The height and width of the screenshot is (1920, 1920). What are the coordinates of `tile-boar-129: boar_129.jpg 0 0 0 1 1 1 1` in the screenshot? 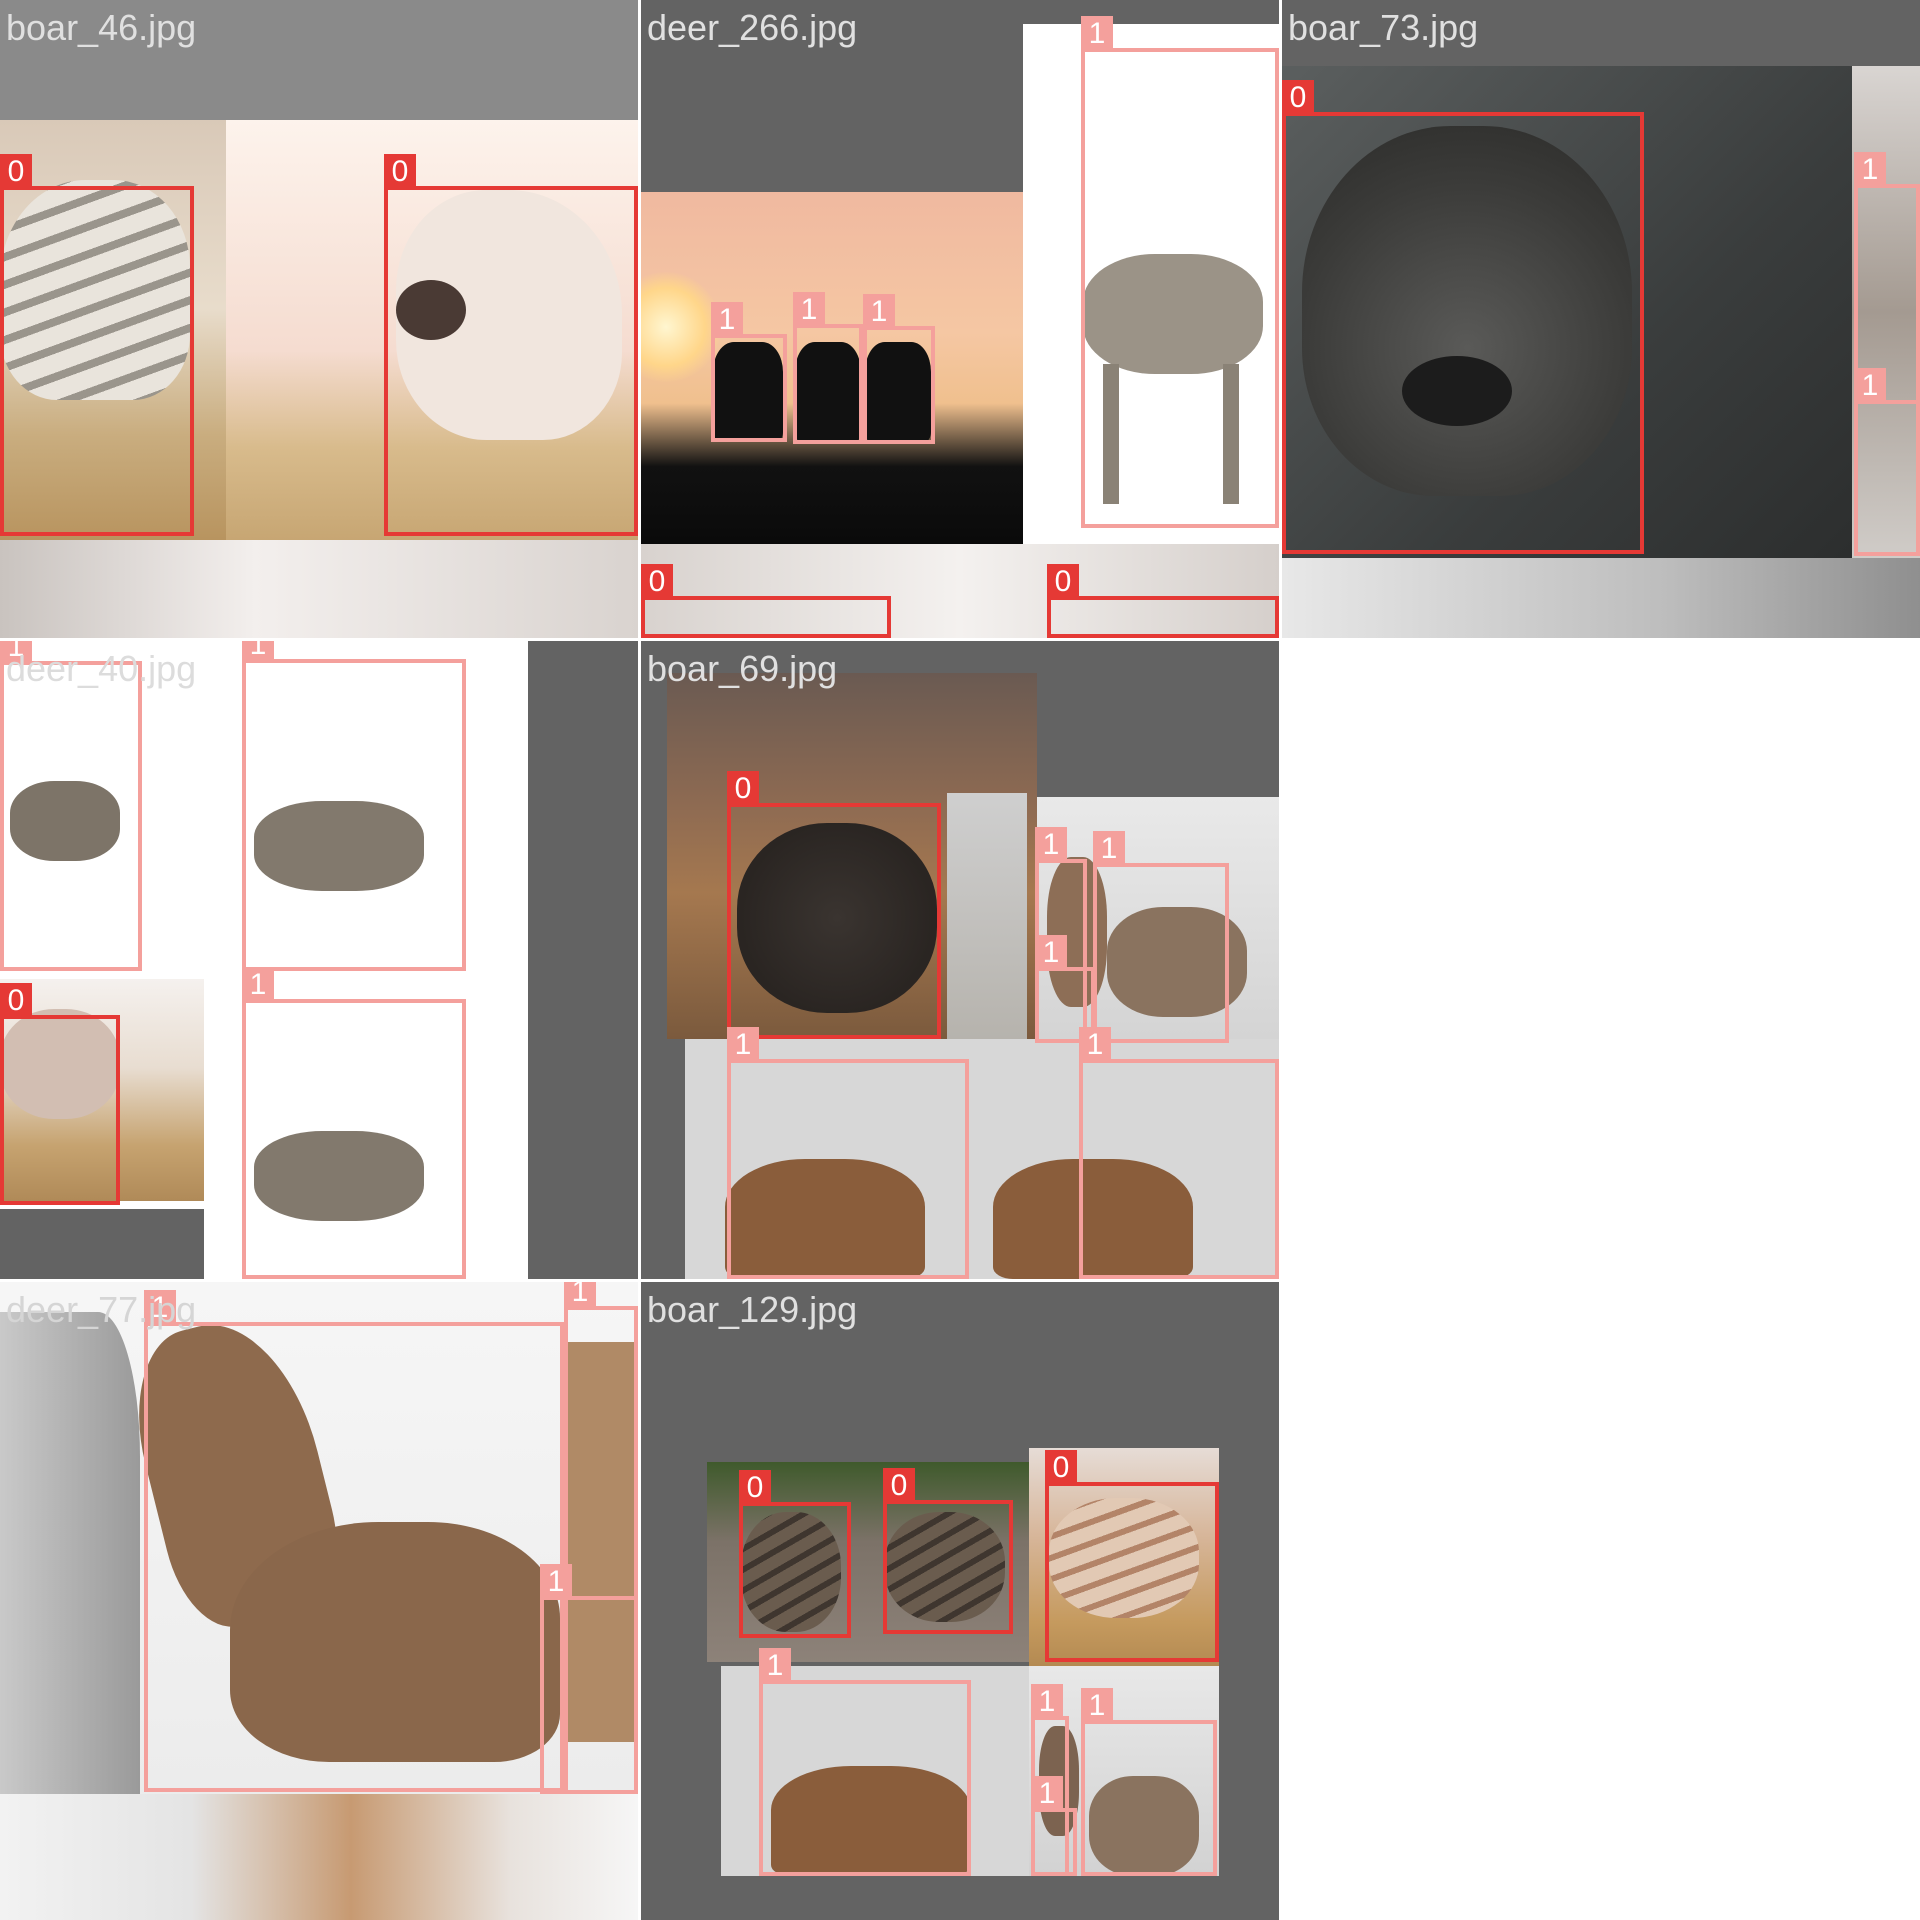 It's located at (960, 1601).